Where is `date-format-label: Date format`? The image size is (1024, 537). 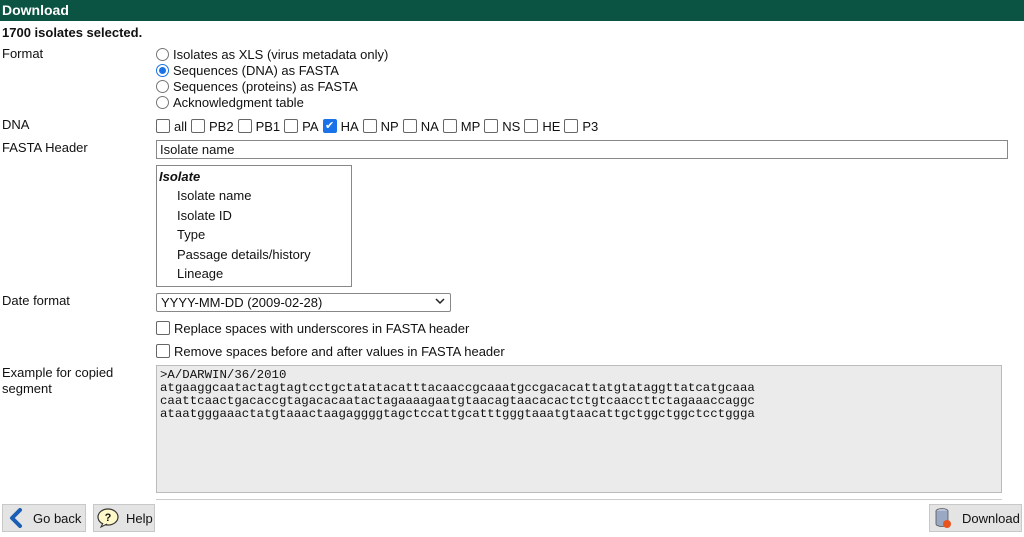 date-format-label: Date format is located at coordinates (36, 300).